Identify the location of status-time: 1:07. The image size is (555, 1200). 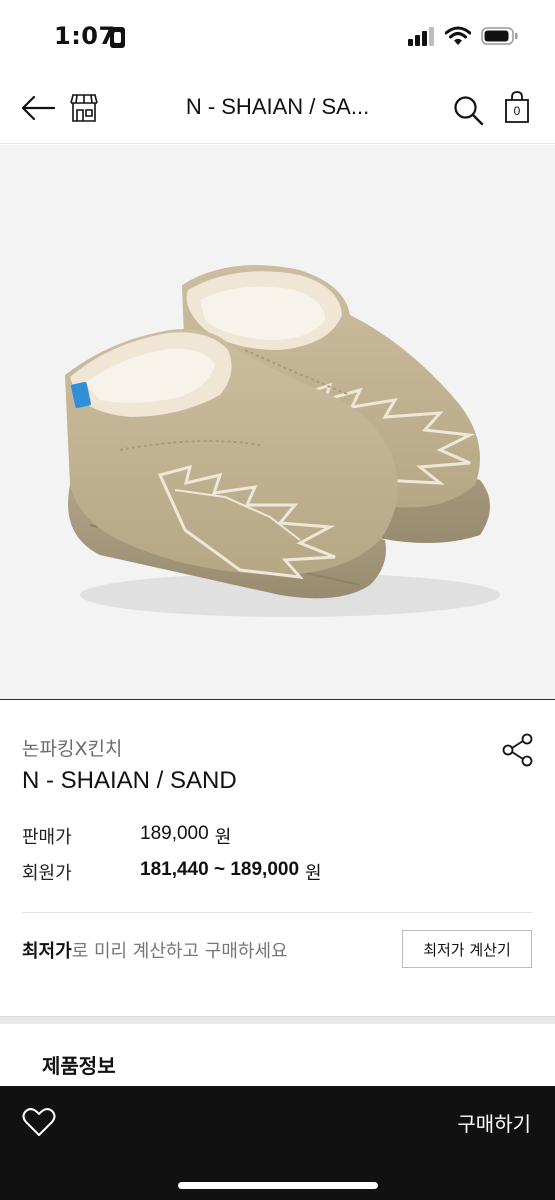
(85, 36).